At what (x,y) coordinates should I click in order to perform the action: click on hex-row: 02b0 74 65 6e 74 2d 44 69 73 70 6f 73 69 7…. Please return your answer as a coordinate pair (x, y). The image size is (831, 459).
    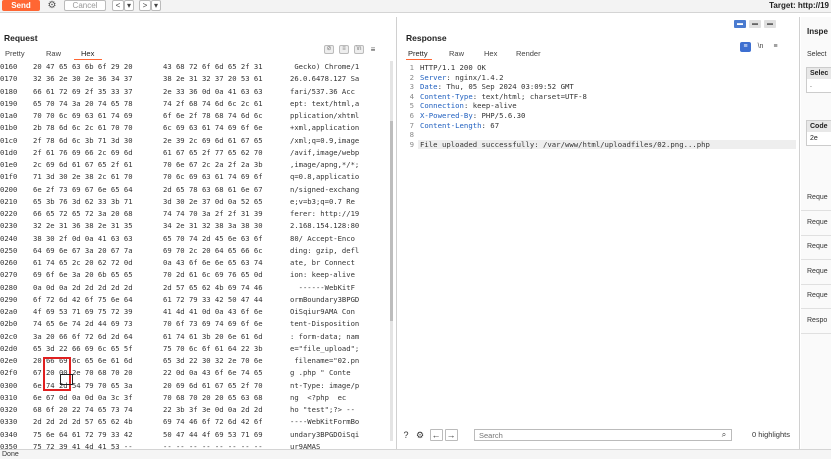
    Looking at the image, I should click on (198, 324).